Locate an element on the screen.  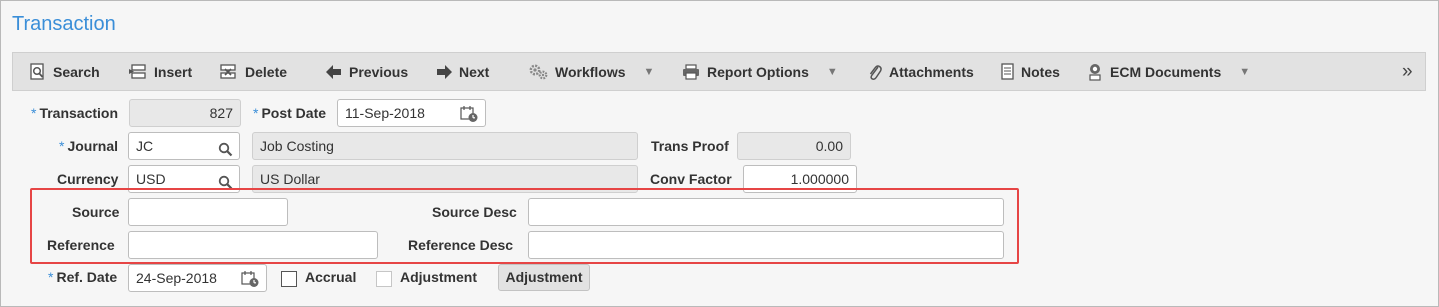
journal-field is located at coordinates (184, 146).